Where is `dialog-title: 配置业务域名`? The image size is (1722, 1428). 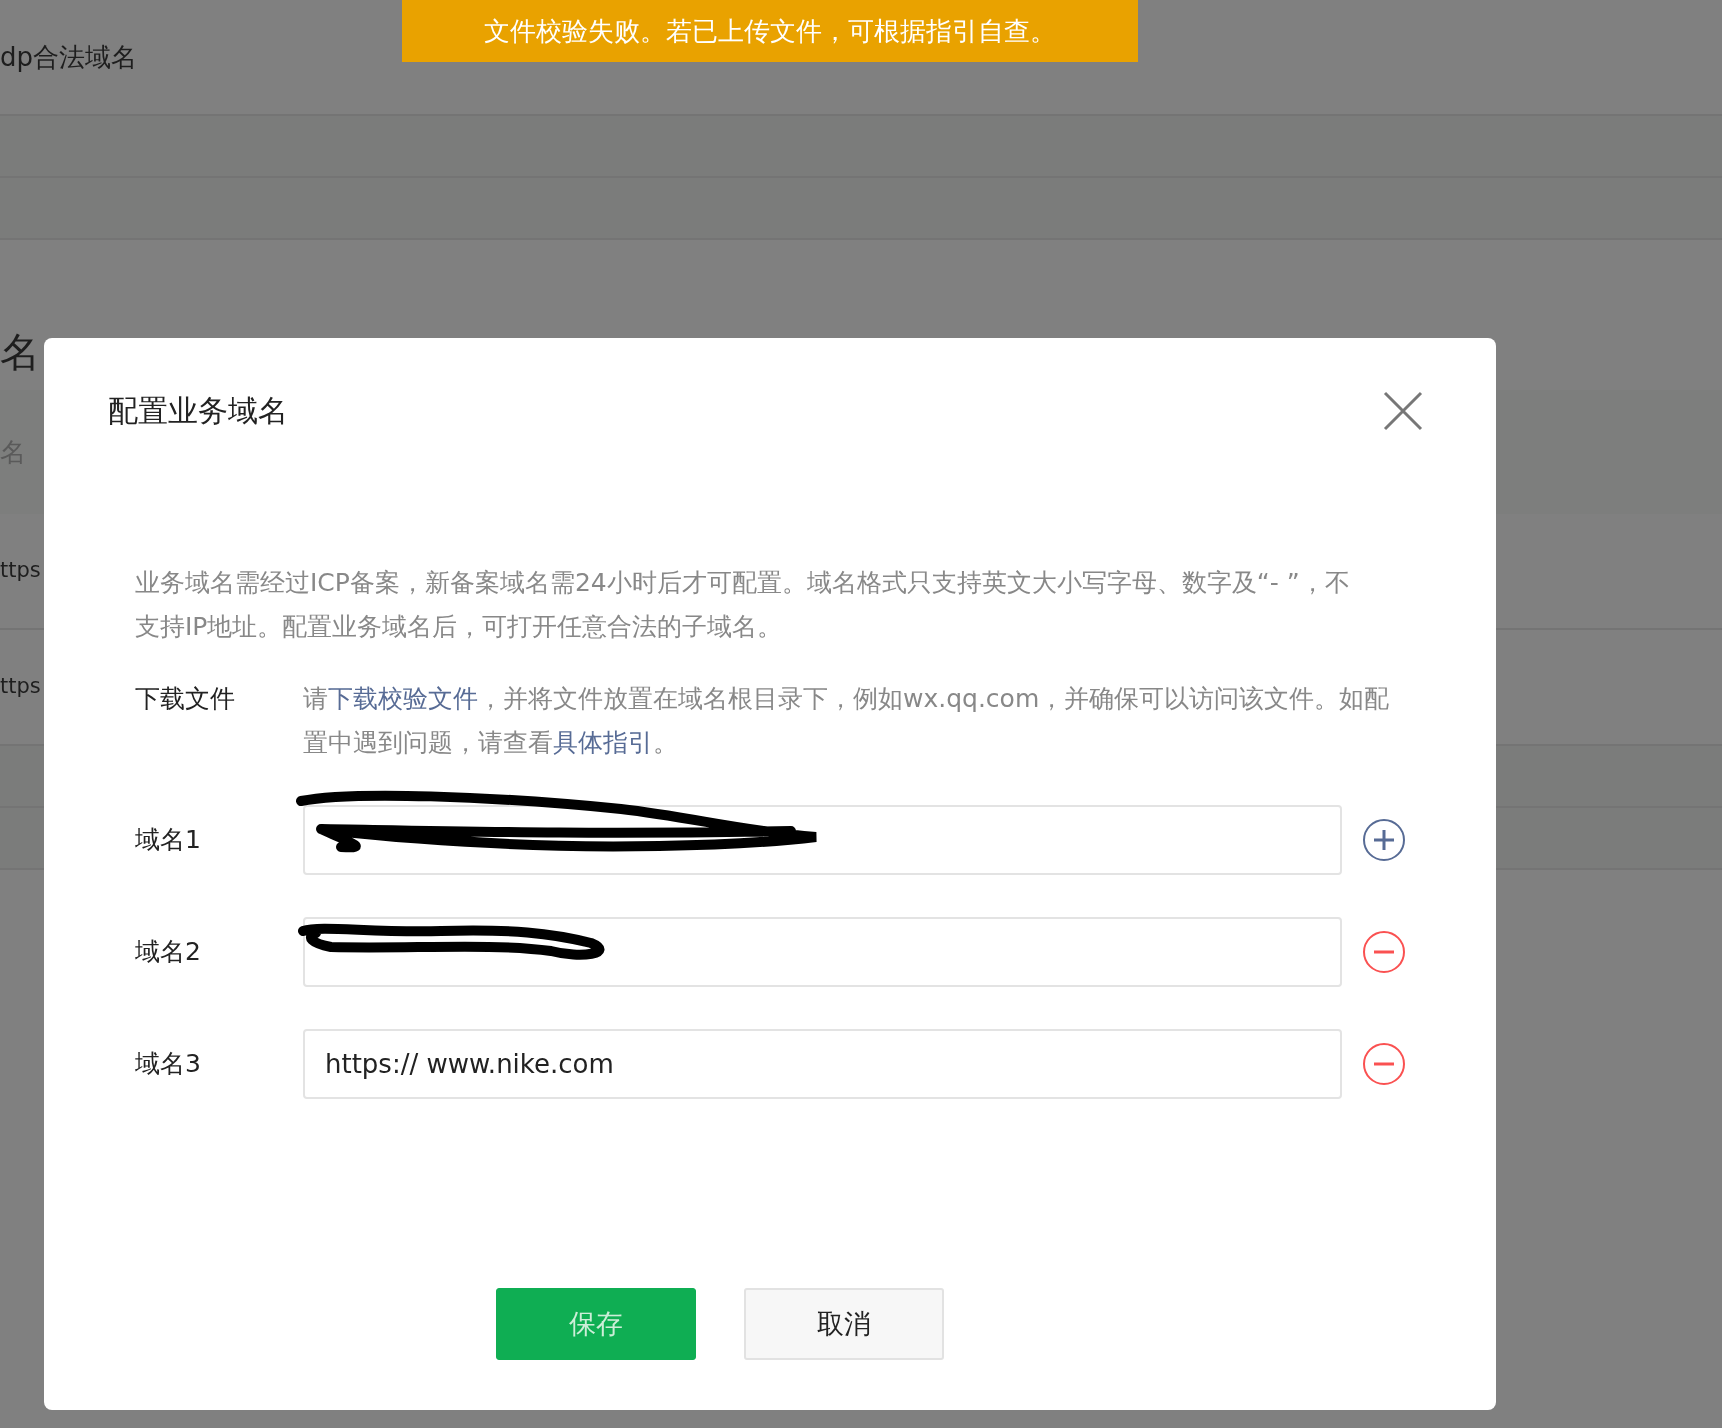
dialog-title: 配置业务域名 is located at coordinates (198, 411).